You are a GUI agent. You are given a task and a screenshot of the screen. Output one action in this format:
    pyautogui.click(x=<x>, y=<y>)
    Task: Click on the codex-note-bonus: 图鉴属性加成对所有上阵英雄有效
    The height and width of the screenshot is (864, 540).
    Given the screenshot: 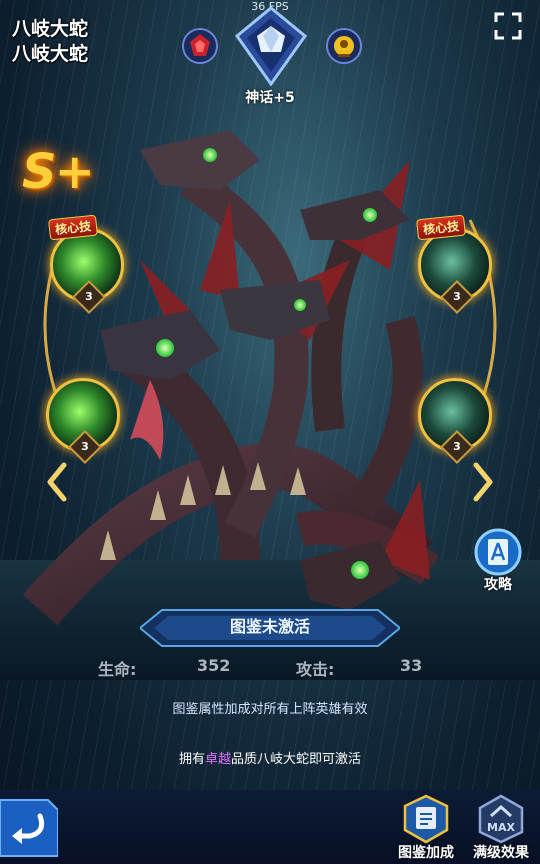 What is the action you would take?
    pyautogui.click(x=270, y=709)
    